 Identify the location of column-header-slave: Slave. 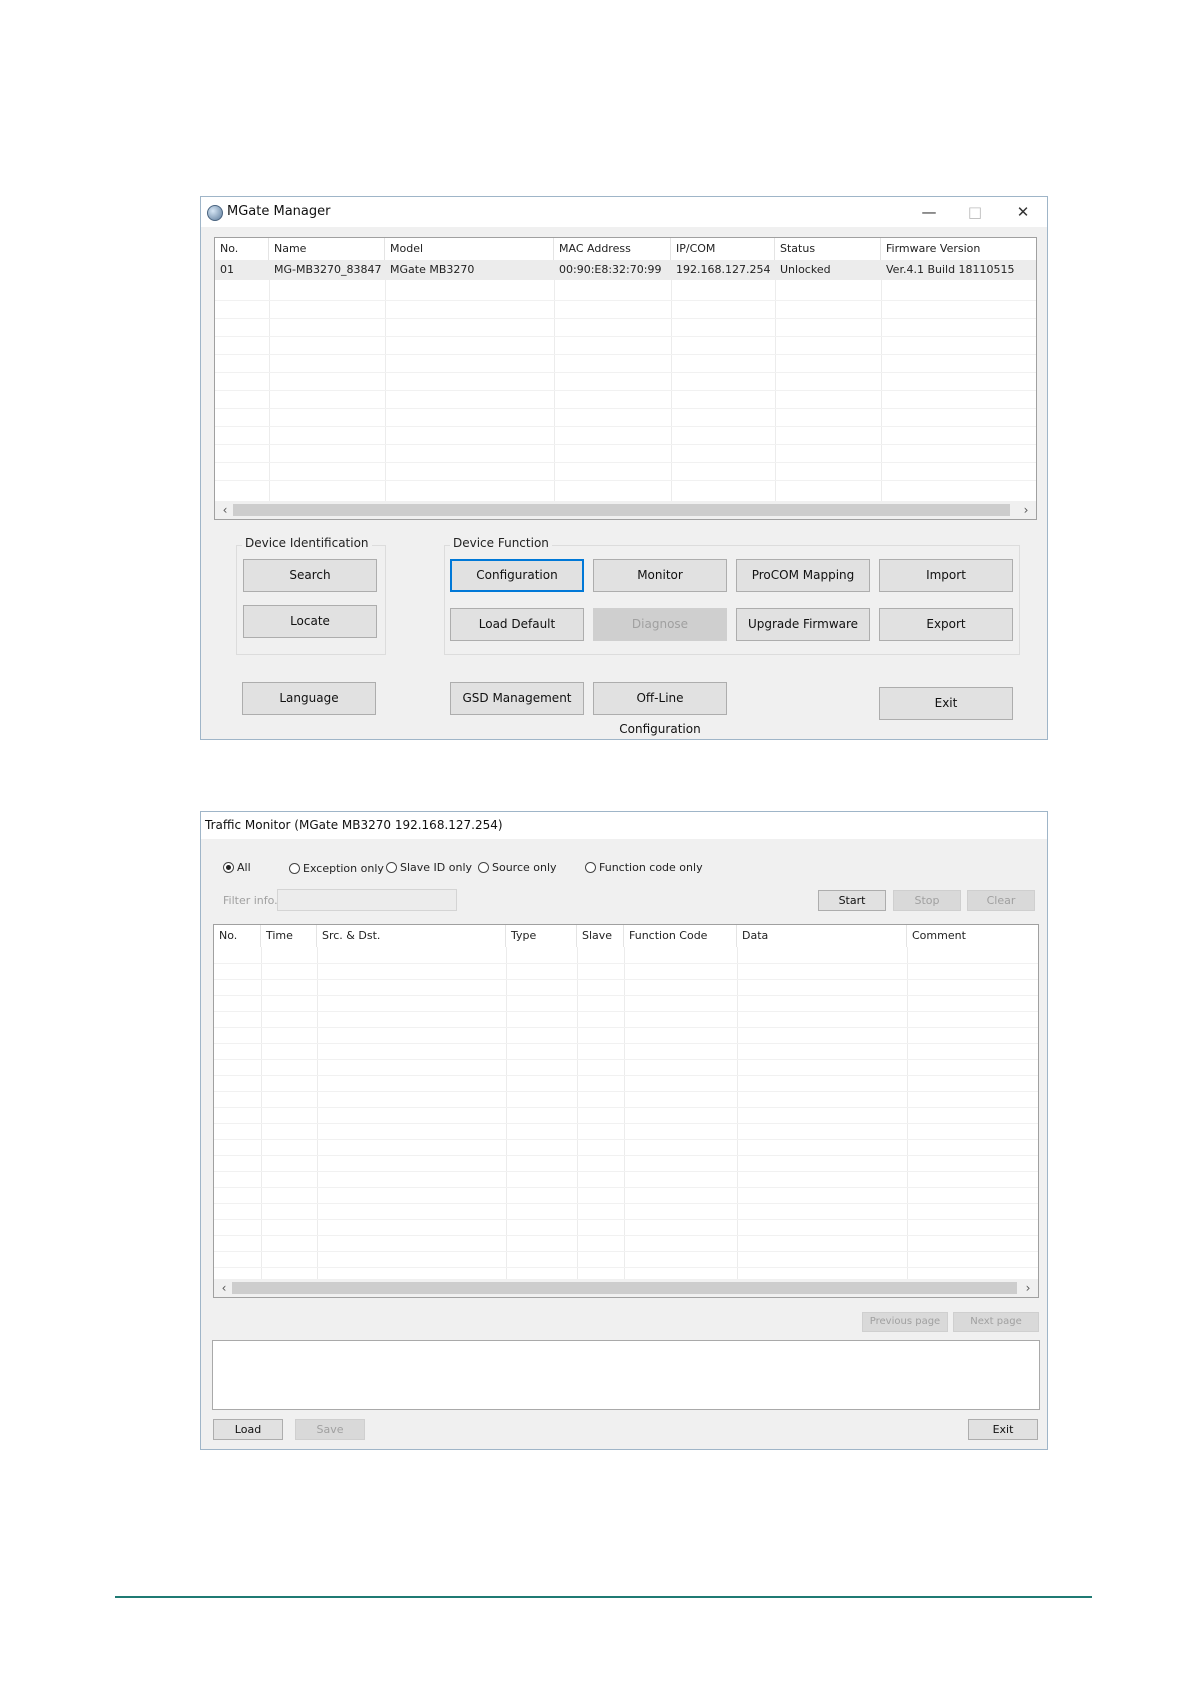
(600, 936).